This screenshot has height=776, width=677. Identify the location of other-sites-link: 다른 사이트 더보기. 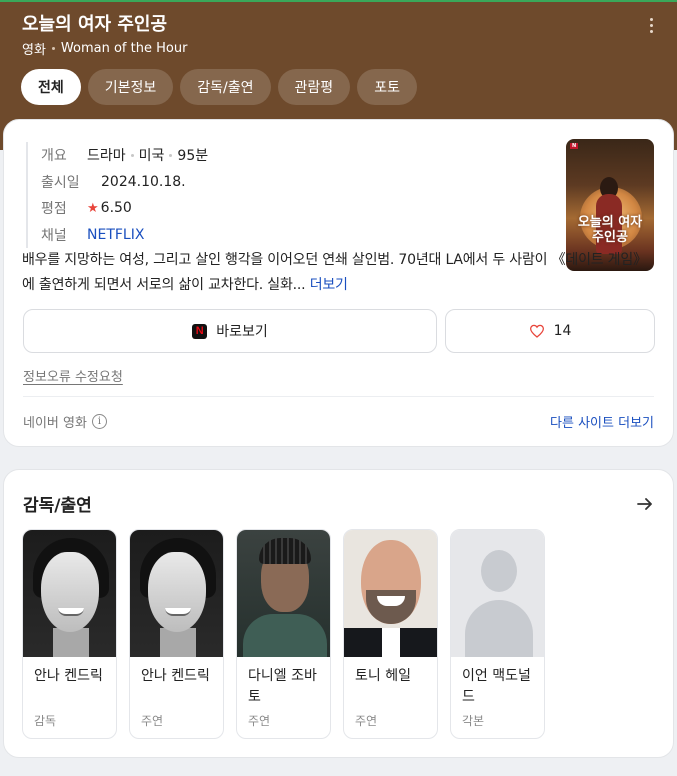
(602, 421).